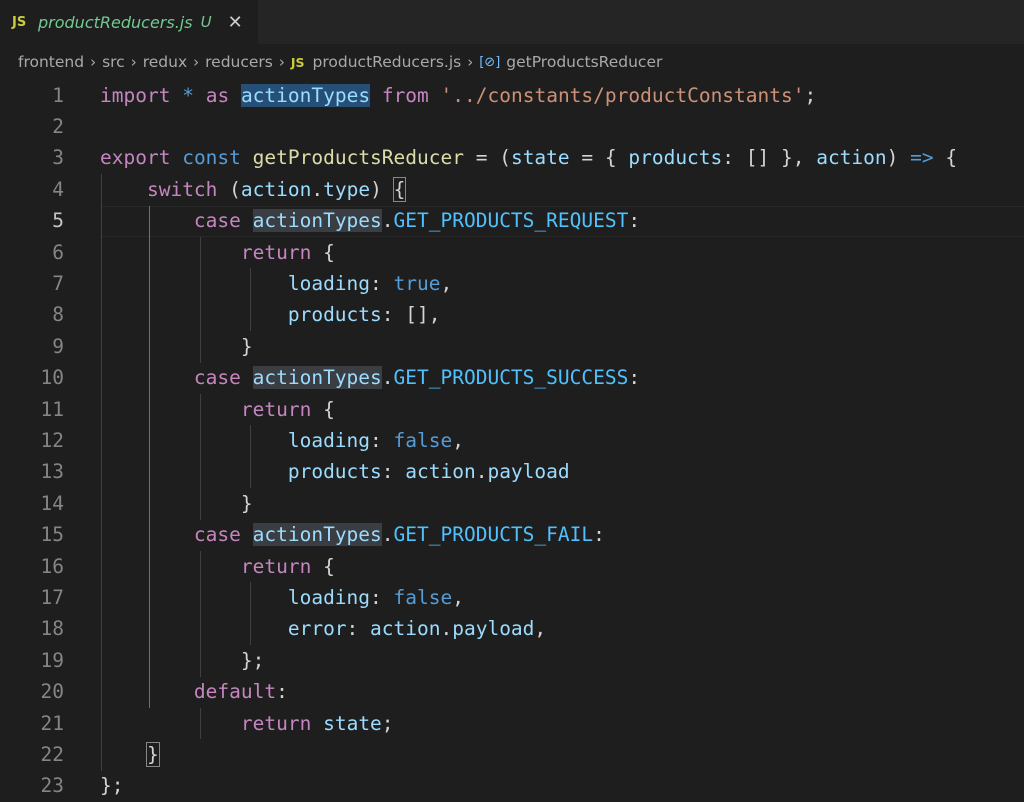 The height and width of the screenshot is (802, 1024). What do you see at coordinates (235, 22) in the screenshot?
I see `close-icon: ✕` at bounding box center [235, 22].